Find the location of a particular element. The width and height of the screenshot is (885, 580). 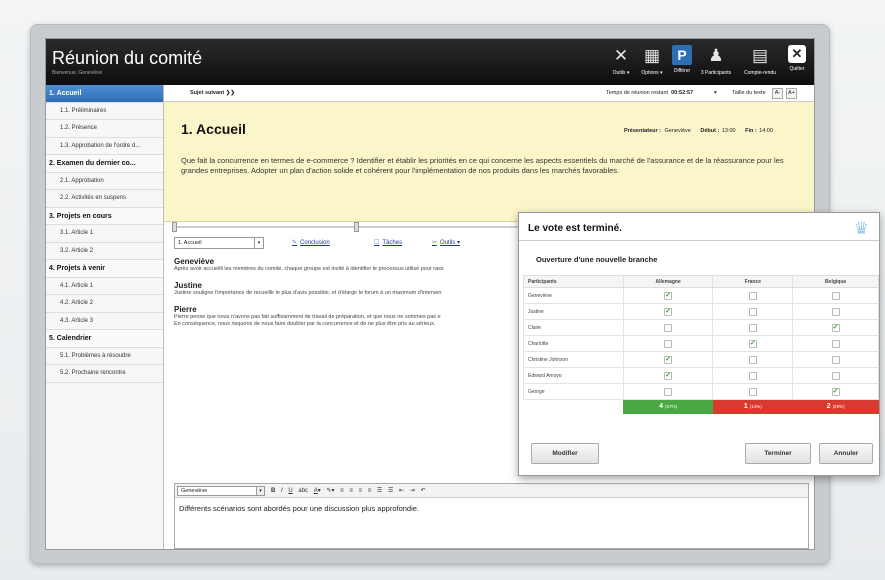

modify-button: Modifier is located at coordinates (565, 453).